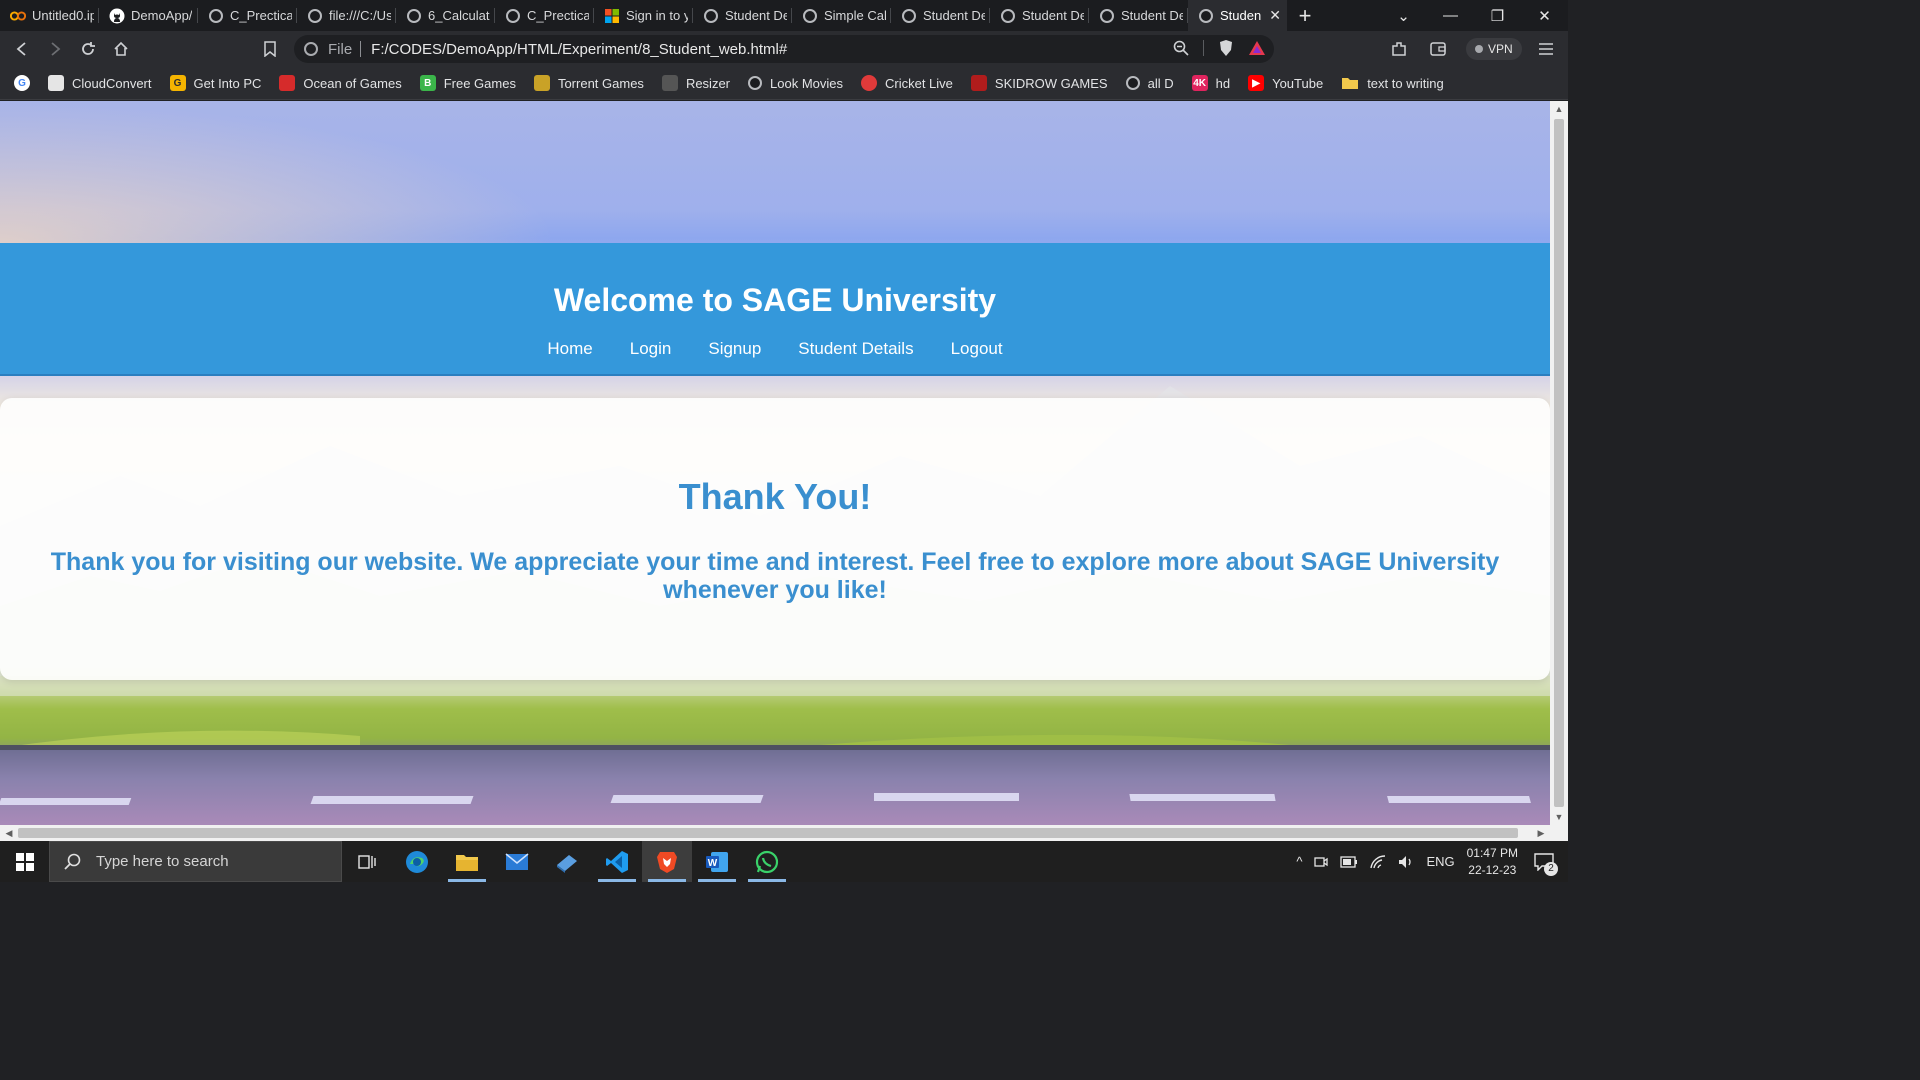  I want to click on extensions-button, so click(1398, 49).